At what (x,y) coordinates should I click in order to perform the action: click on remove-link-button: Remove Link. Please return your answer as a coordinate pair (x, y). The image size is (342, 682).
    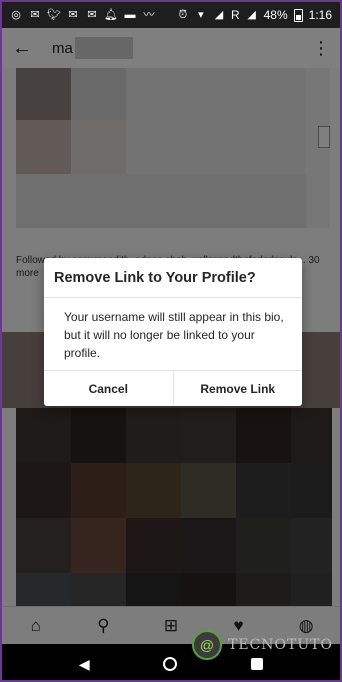
    Looking at the image, I should click on (238, 388).